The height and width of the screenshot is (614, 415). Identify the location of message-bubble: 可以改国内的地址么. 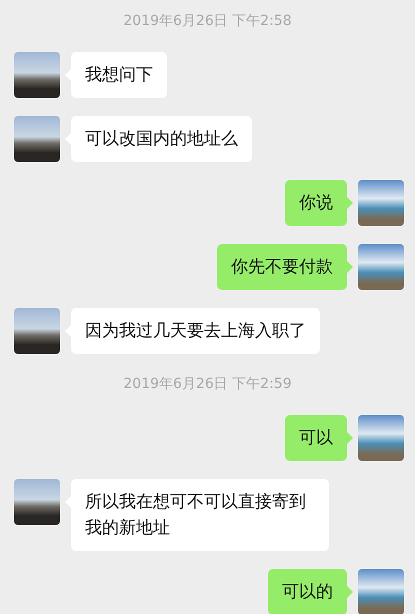
(161, 139).